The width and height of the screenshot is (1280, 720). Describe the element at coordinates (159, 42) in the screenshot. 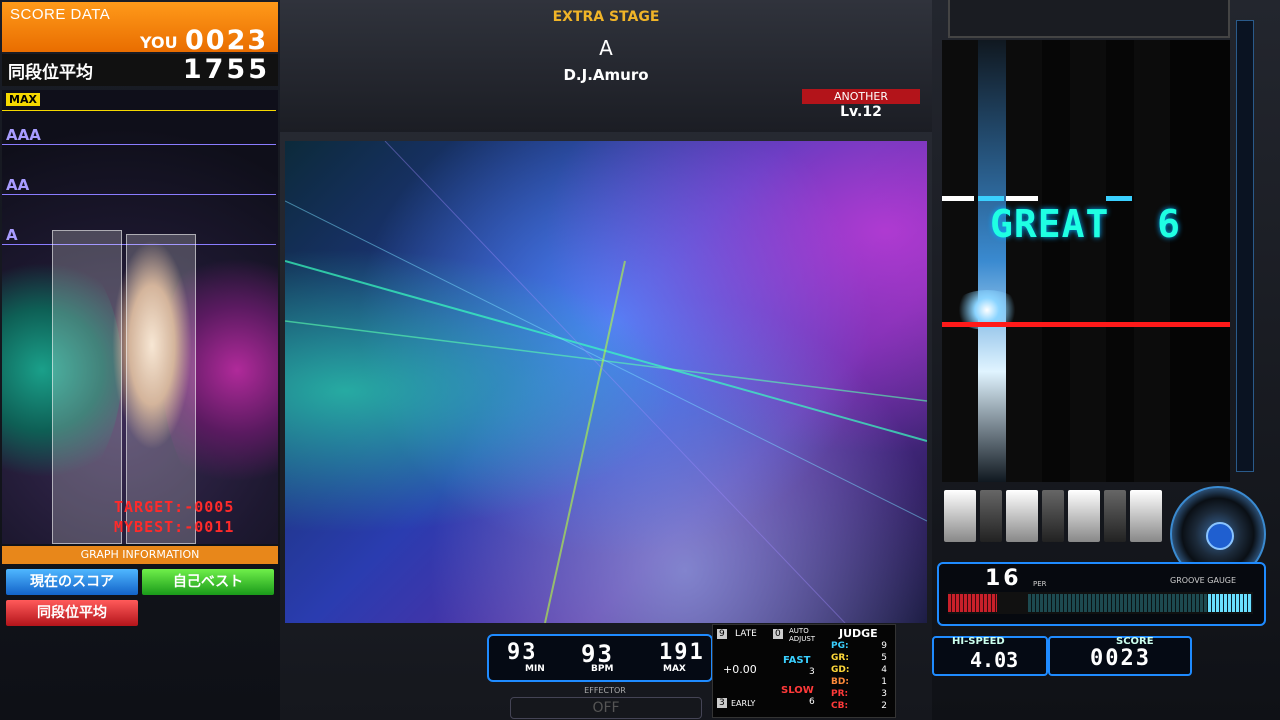

I see `you-label: YOU` at that location.